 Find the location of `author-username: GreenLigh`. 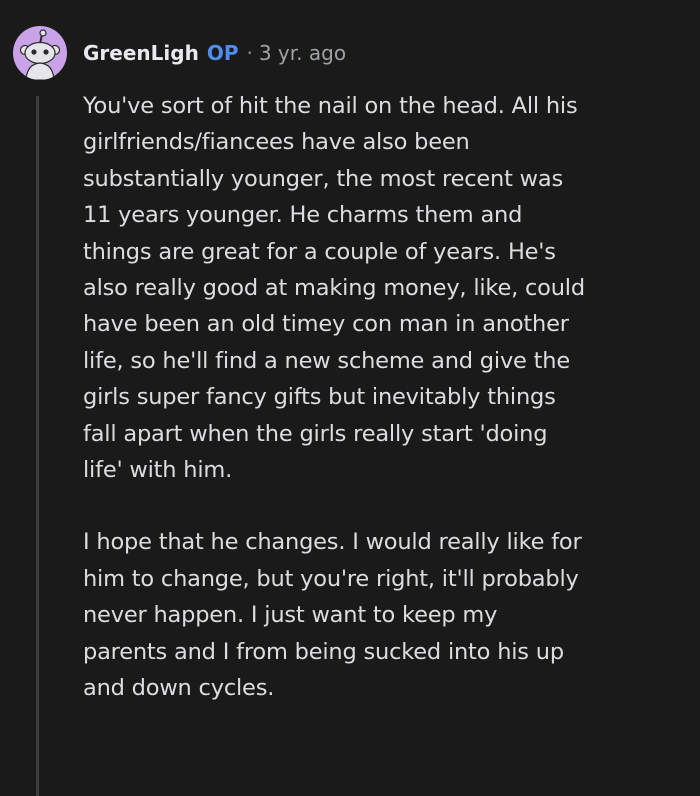

author-username: GreenLigh is located at coordinates (141, 53).